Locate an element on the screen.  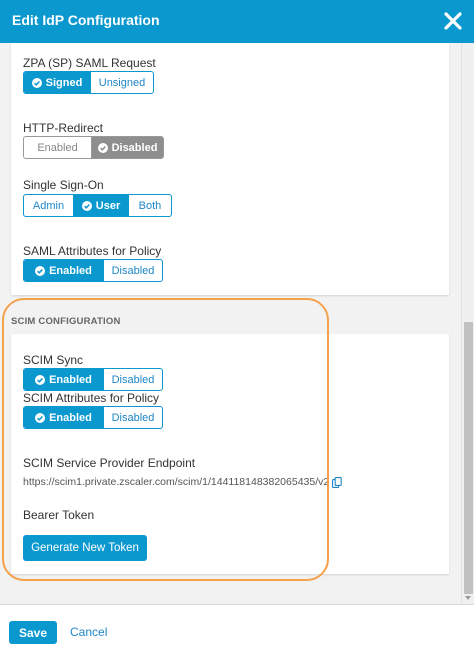
single-sign-on-toggle: Admin User Both is located at coordinates (97, 205).